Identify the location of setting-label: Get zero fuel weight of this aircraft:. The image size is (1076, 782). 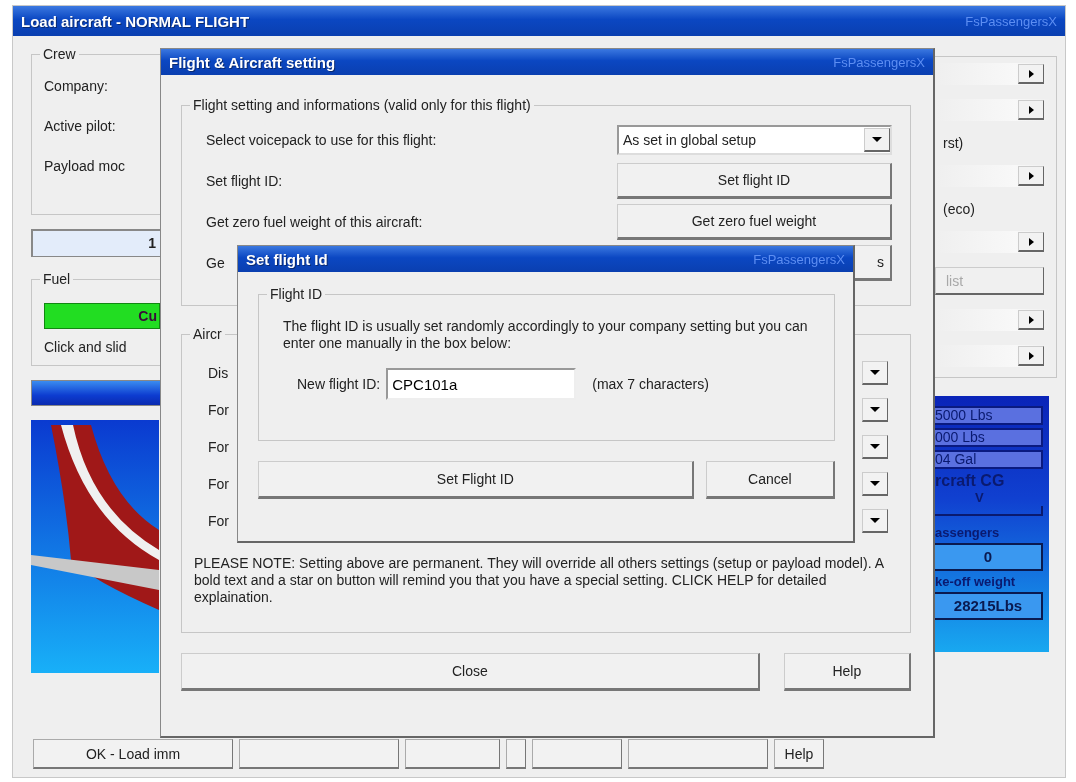
(314, 221).